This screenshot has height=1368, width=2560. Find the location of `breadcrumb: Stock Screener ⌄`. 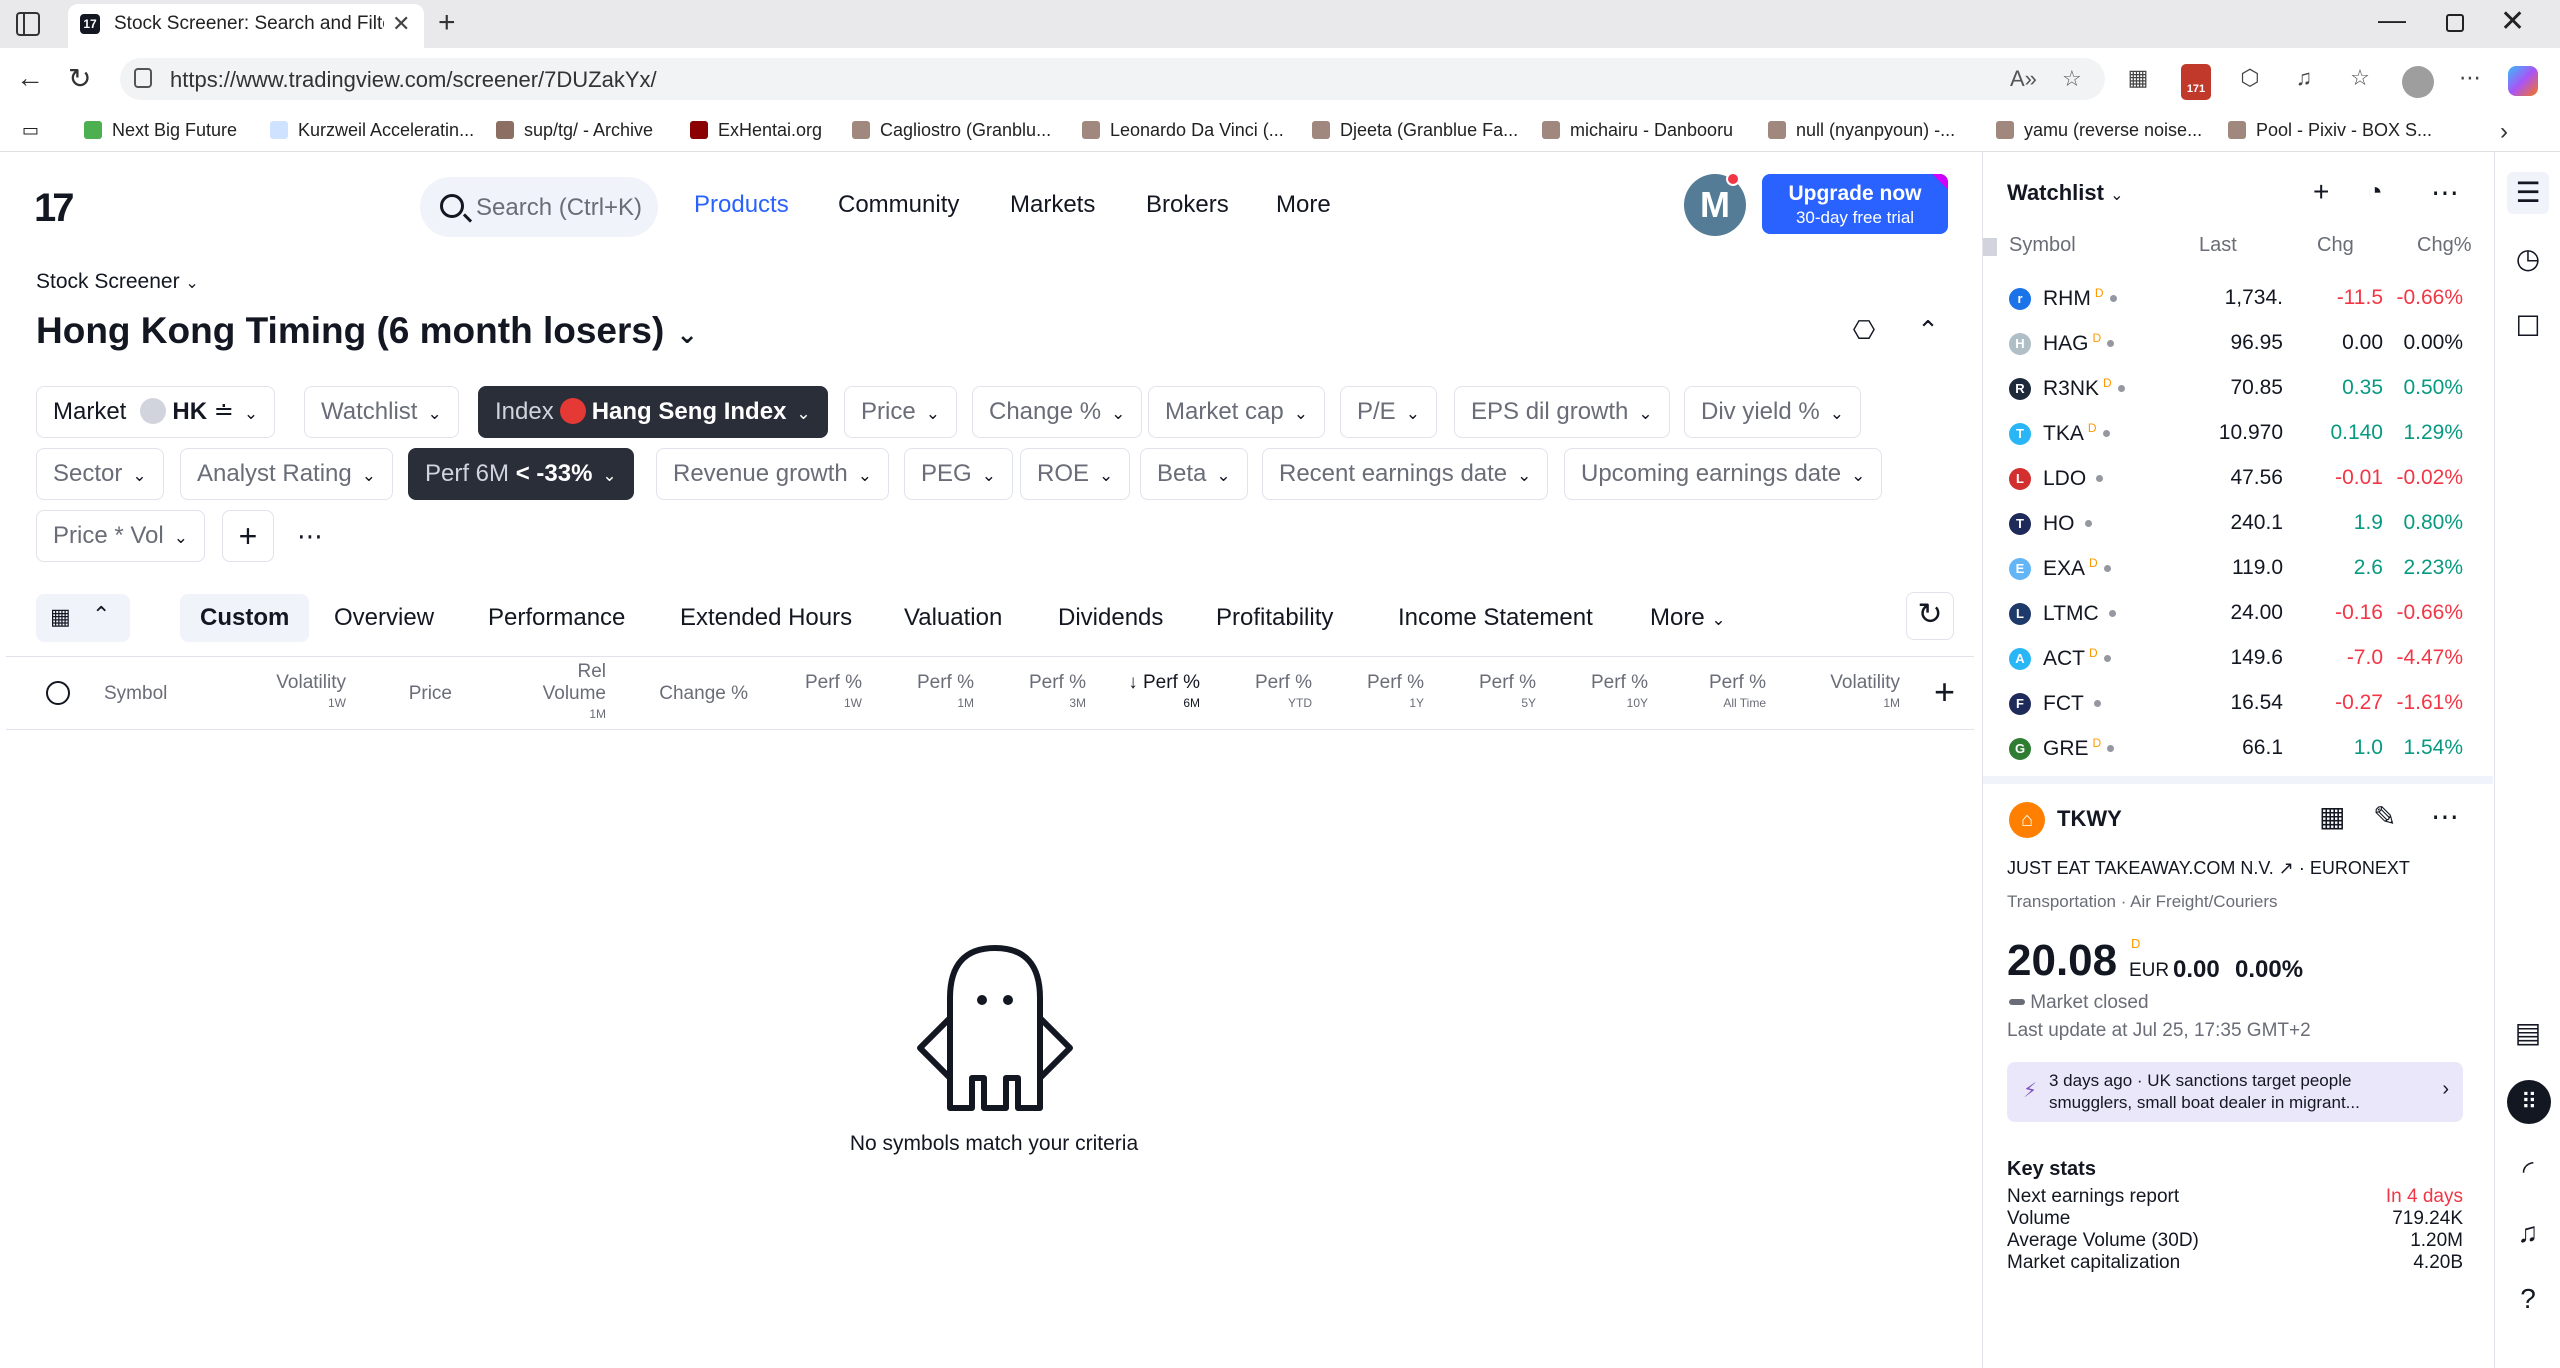

breadcrumb: Stock Screener ⌄ is located at coordinates (117, 282).